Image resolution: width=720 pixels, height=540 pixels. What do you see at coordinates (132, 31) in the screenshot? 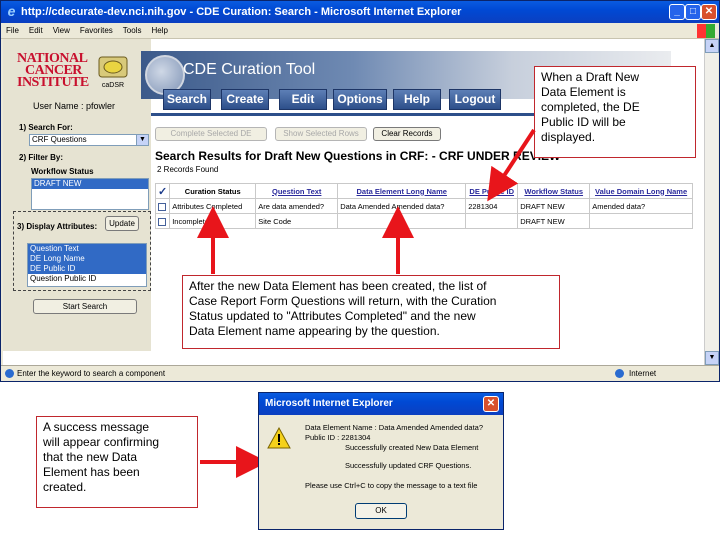
I see `menu-tools: Tools` at bounding box center [132, 31].